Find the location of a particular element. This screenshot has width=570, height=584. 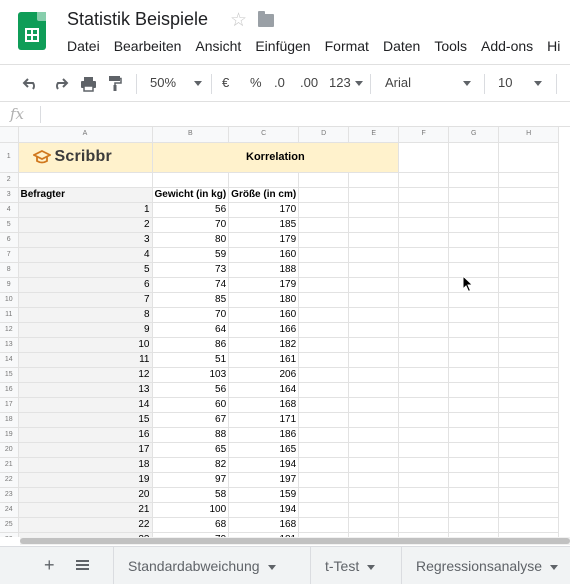

cell-weight: 51 is located at coordinates (191, 360).